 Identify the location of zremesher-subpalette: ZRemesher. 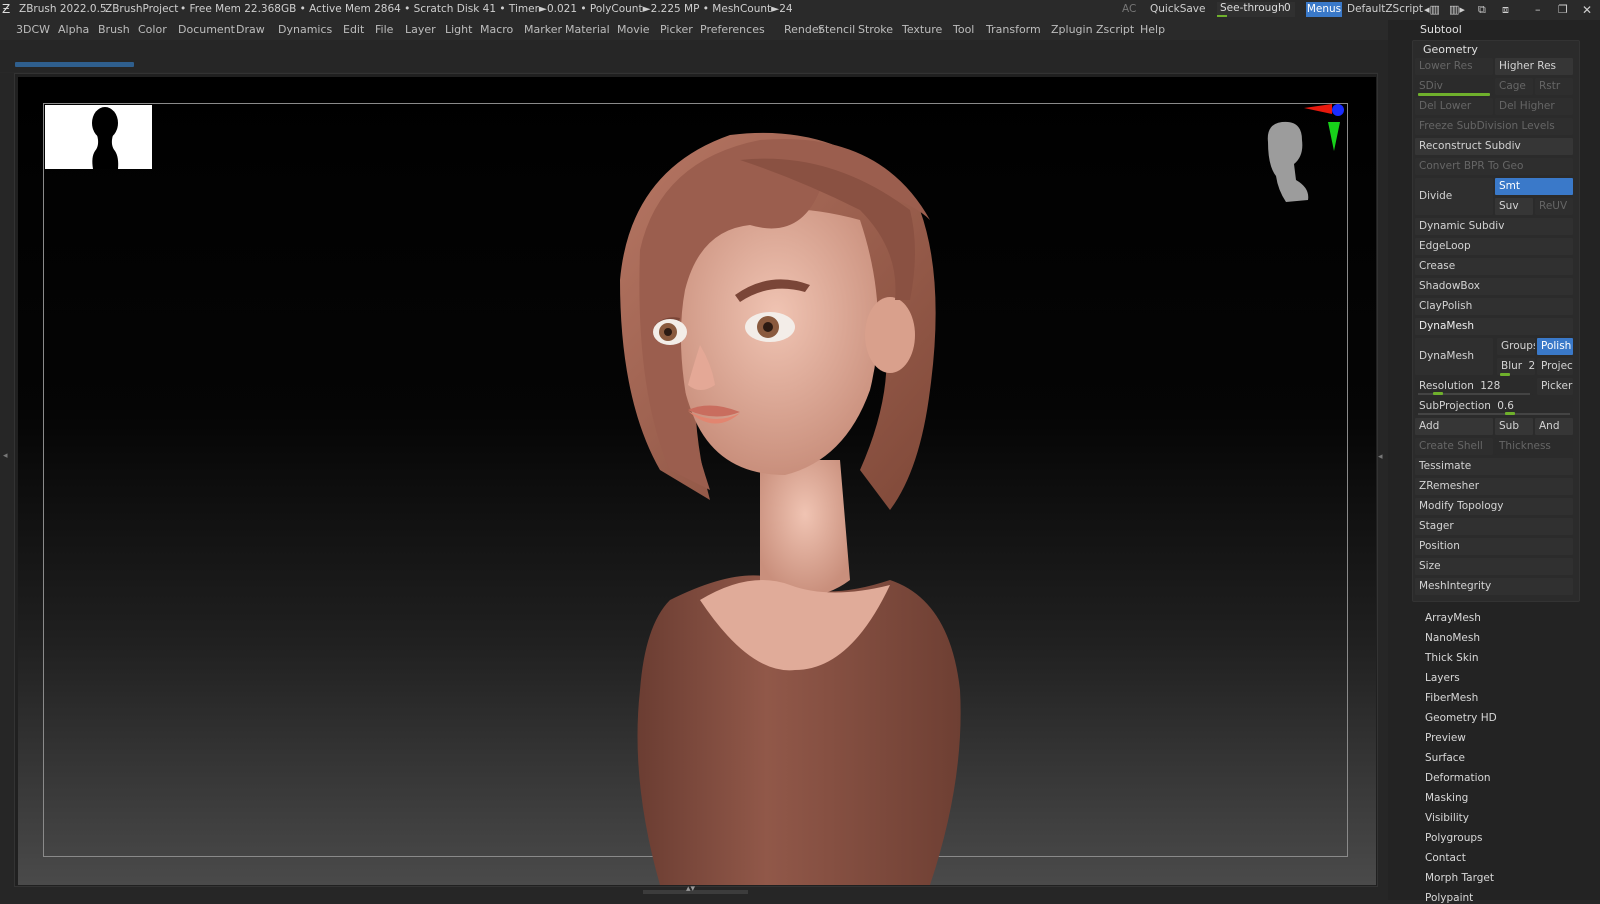
(1494, 486).